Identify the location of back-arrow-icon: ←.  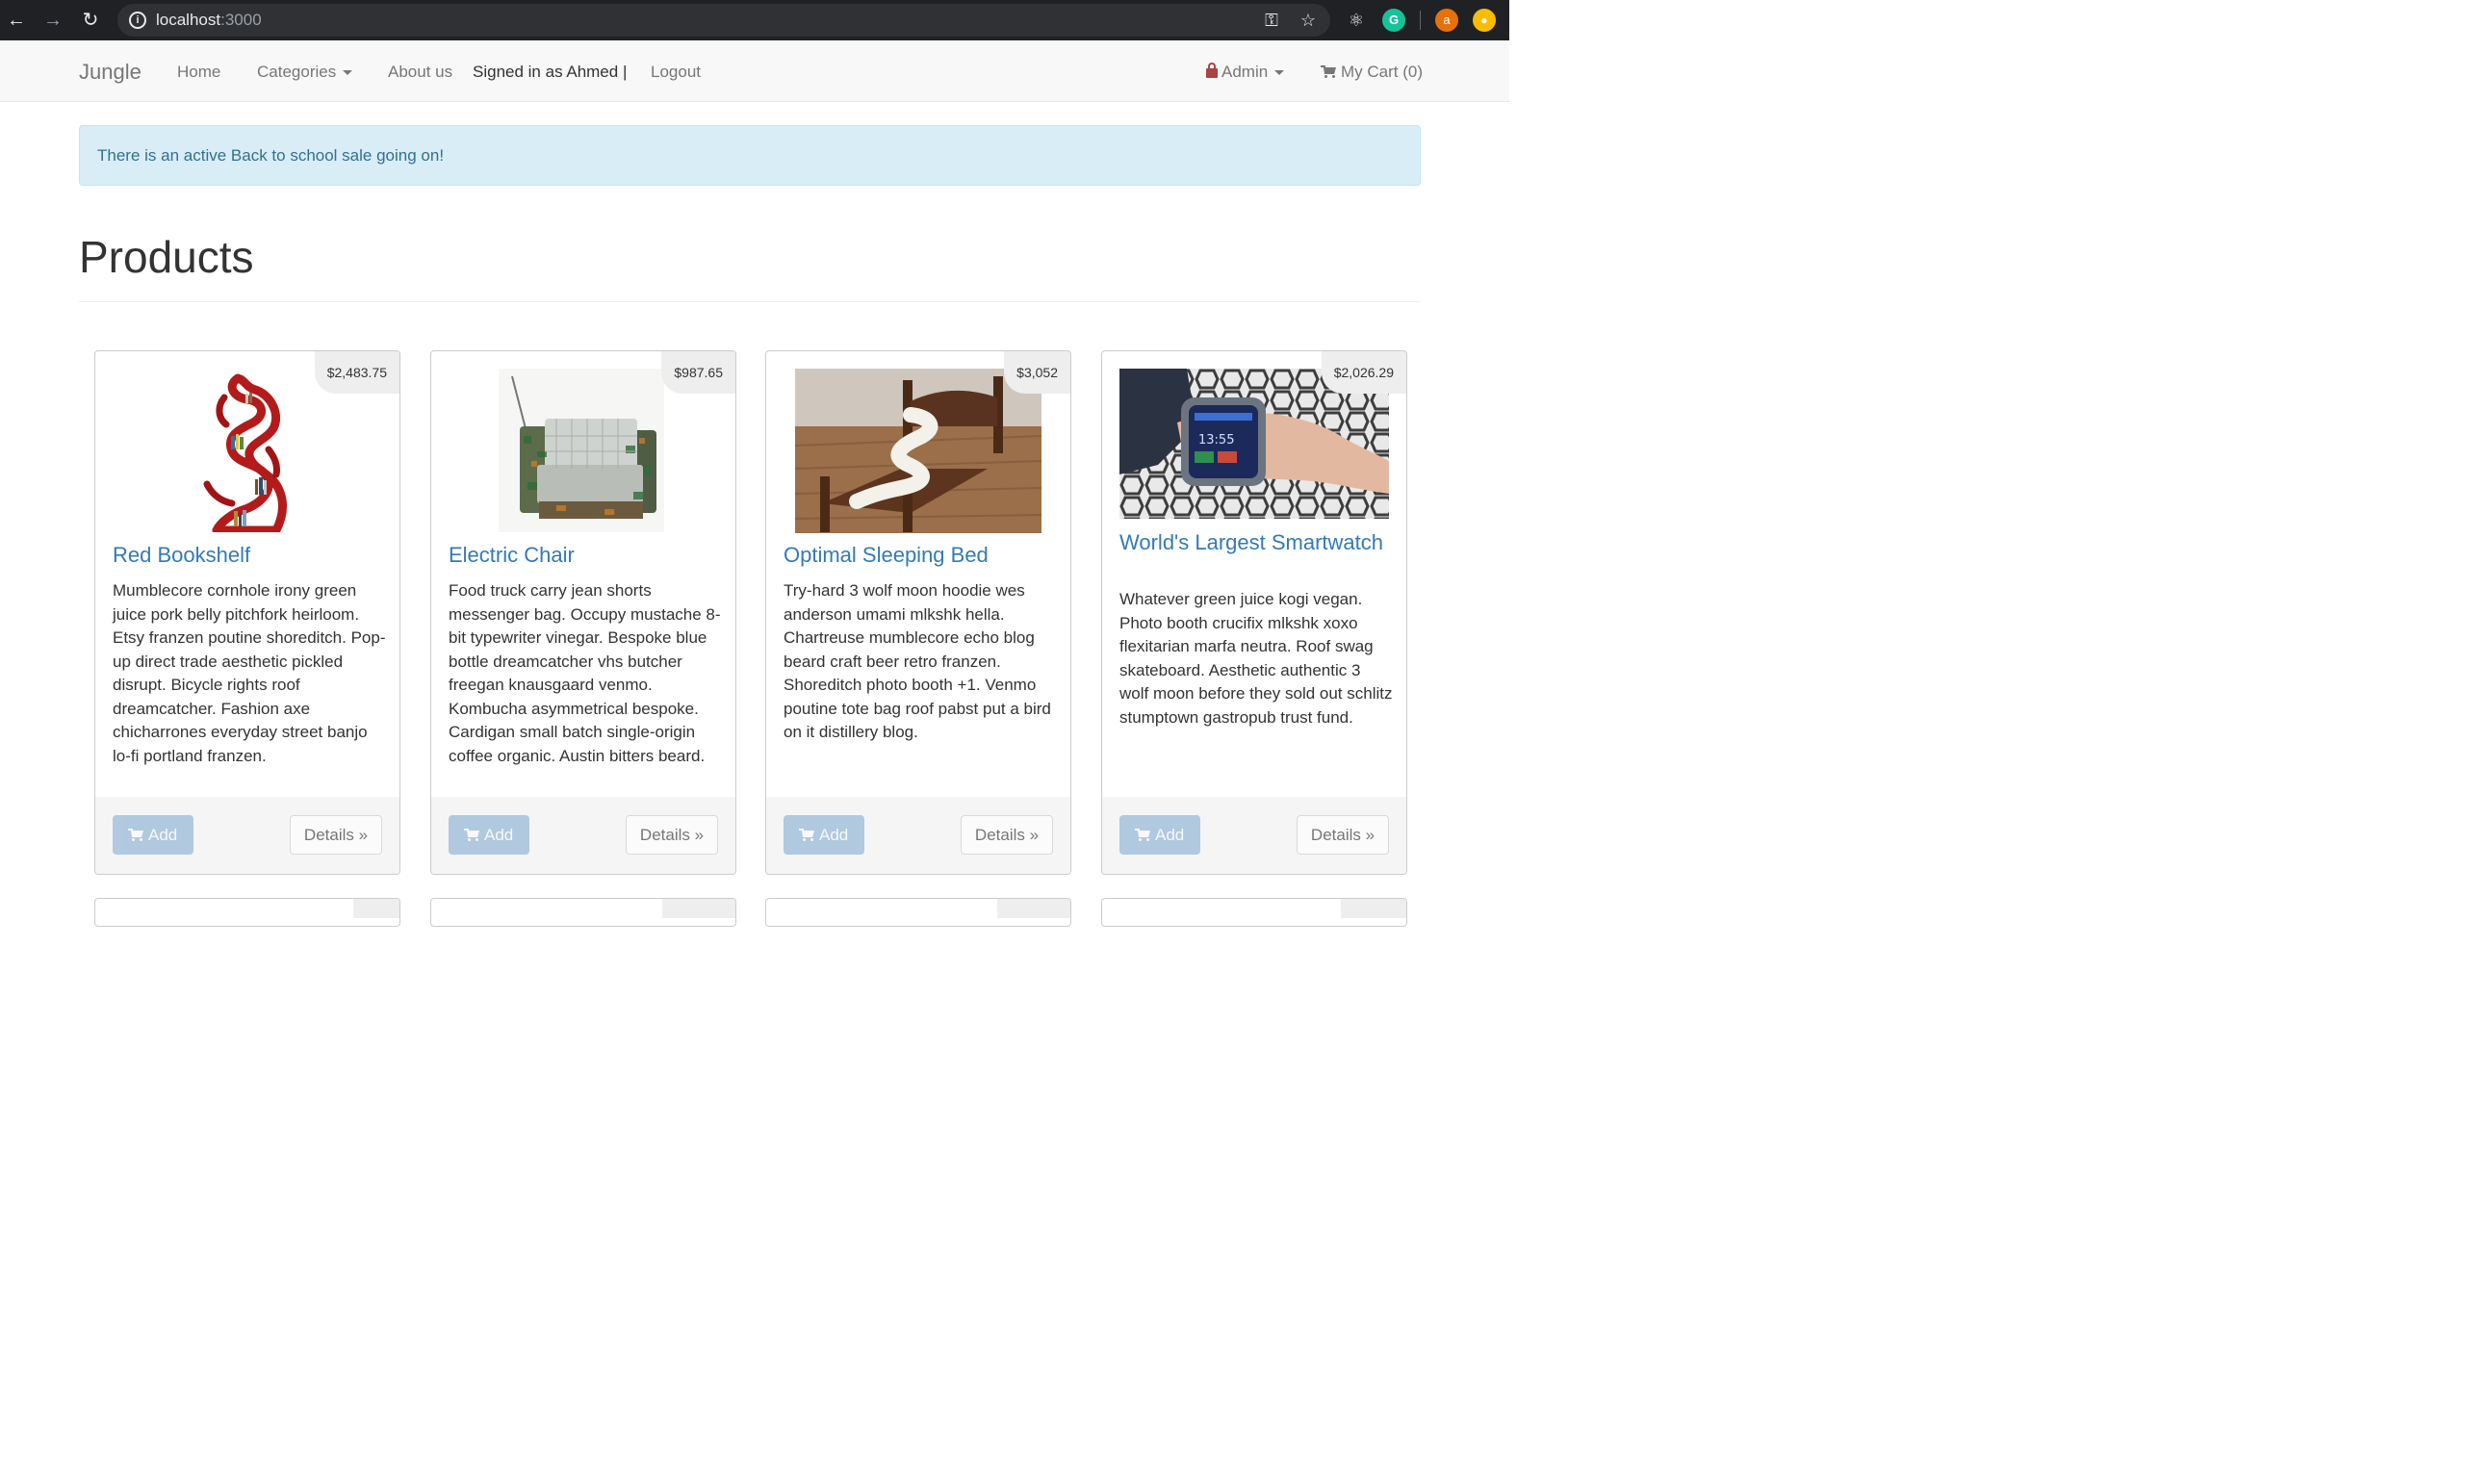
(16, 20).